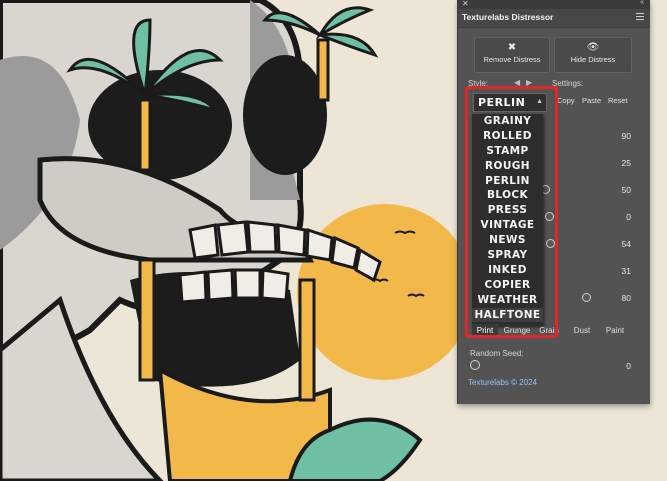 Image resolution: width=667 pixels, height=481 pixels. I want to click on reset-button: Reset, so click(618, 100).